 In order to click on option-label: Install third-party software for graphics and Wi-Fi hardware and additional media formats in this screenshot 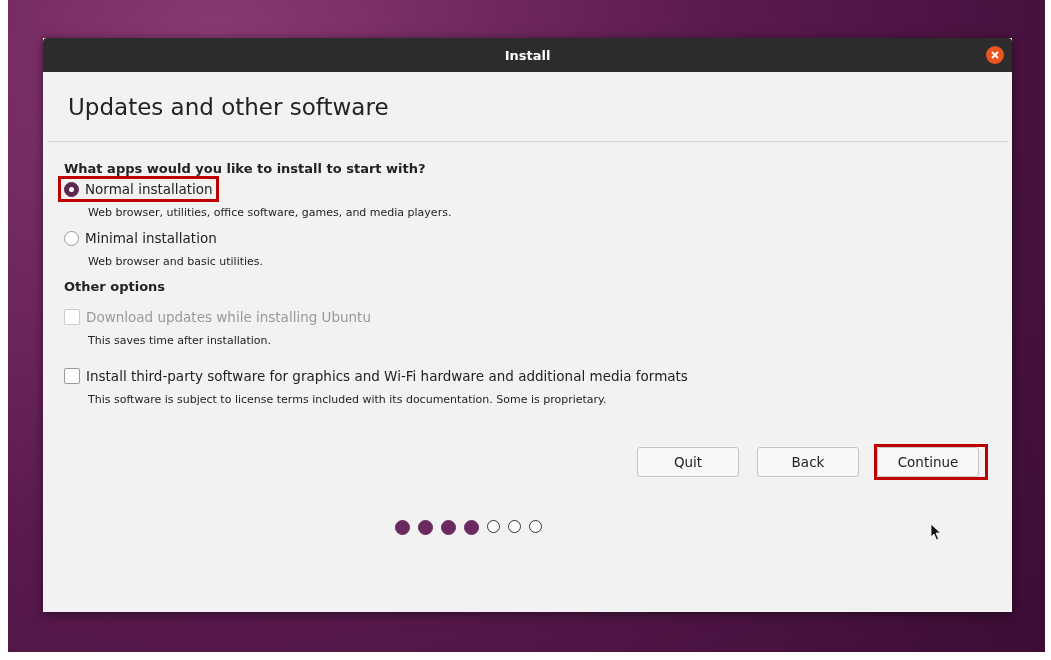, I will do `click(387, 376)`.